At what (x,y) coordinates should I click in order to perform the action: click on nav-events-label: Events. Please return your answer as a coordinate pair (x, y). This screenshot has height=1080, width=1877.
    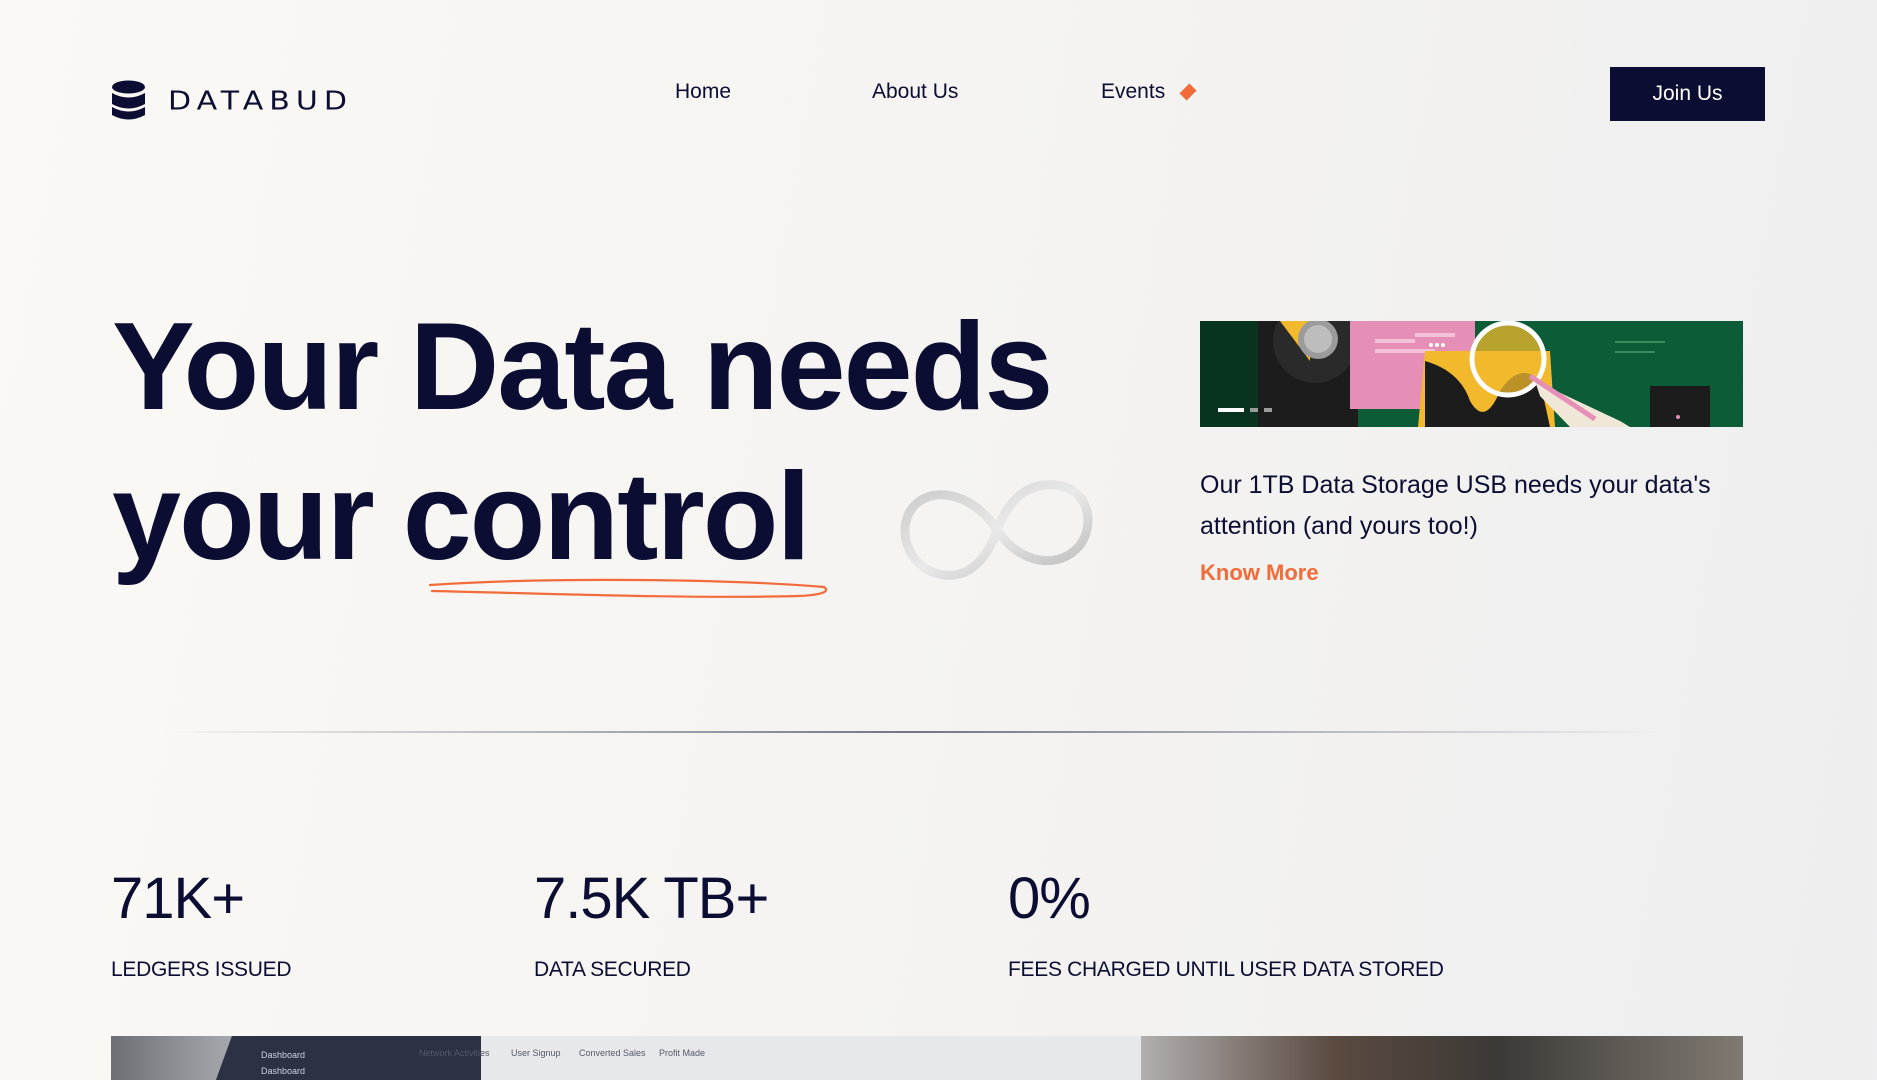
    Looking at the image, I should click on (1133, 91).